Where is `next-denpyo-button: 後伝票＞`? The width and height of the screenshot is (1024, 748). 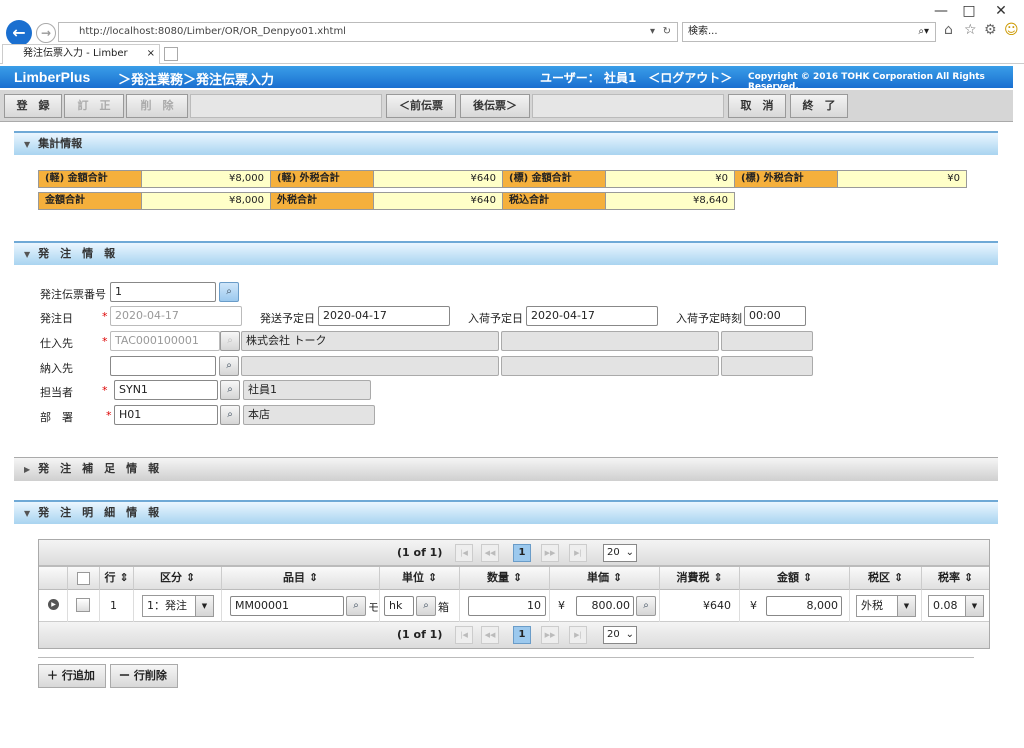
next-denpyo-button: 後伝票＞ is located at coordinates (495, 106).